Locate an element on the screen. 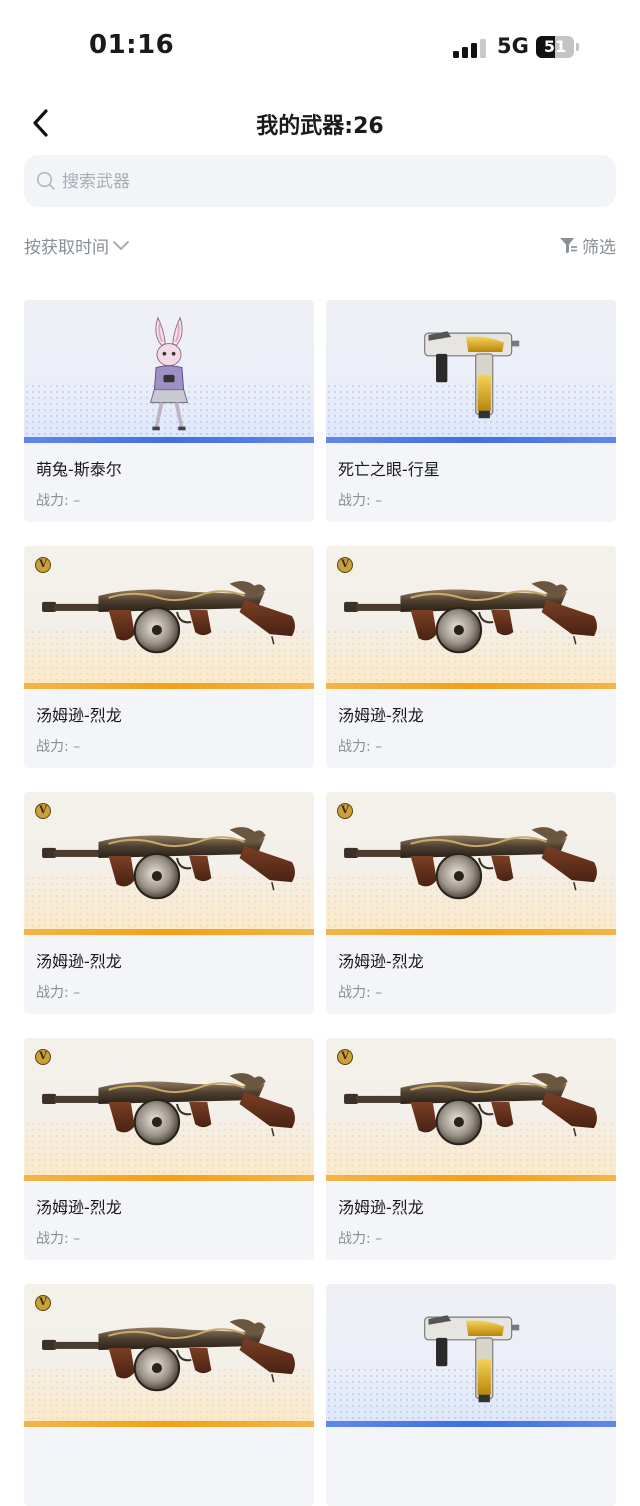  search-input is located at coordinates (332, 182).